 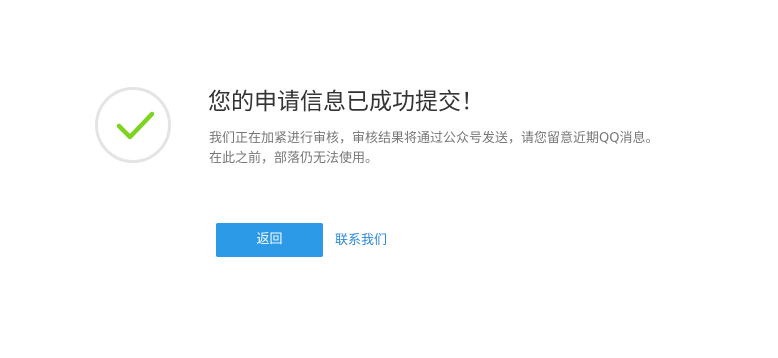 What do you see at coordinates (434, 138) in the screenshot?
I see `review-notice-text: 我们正在加紧进行审核，审核结果将通过公众号发送，请您留意近期QQ消息。` at bounding box center [434, 138].